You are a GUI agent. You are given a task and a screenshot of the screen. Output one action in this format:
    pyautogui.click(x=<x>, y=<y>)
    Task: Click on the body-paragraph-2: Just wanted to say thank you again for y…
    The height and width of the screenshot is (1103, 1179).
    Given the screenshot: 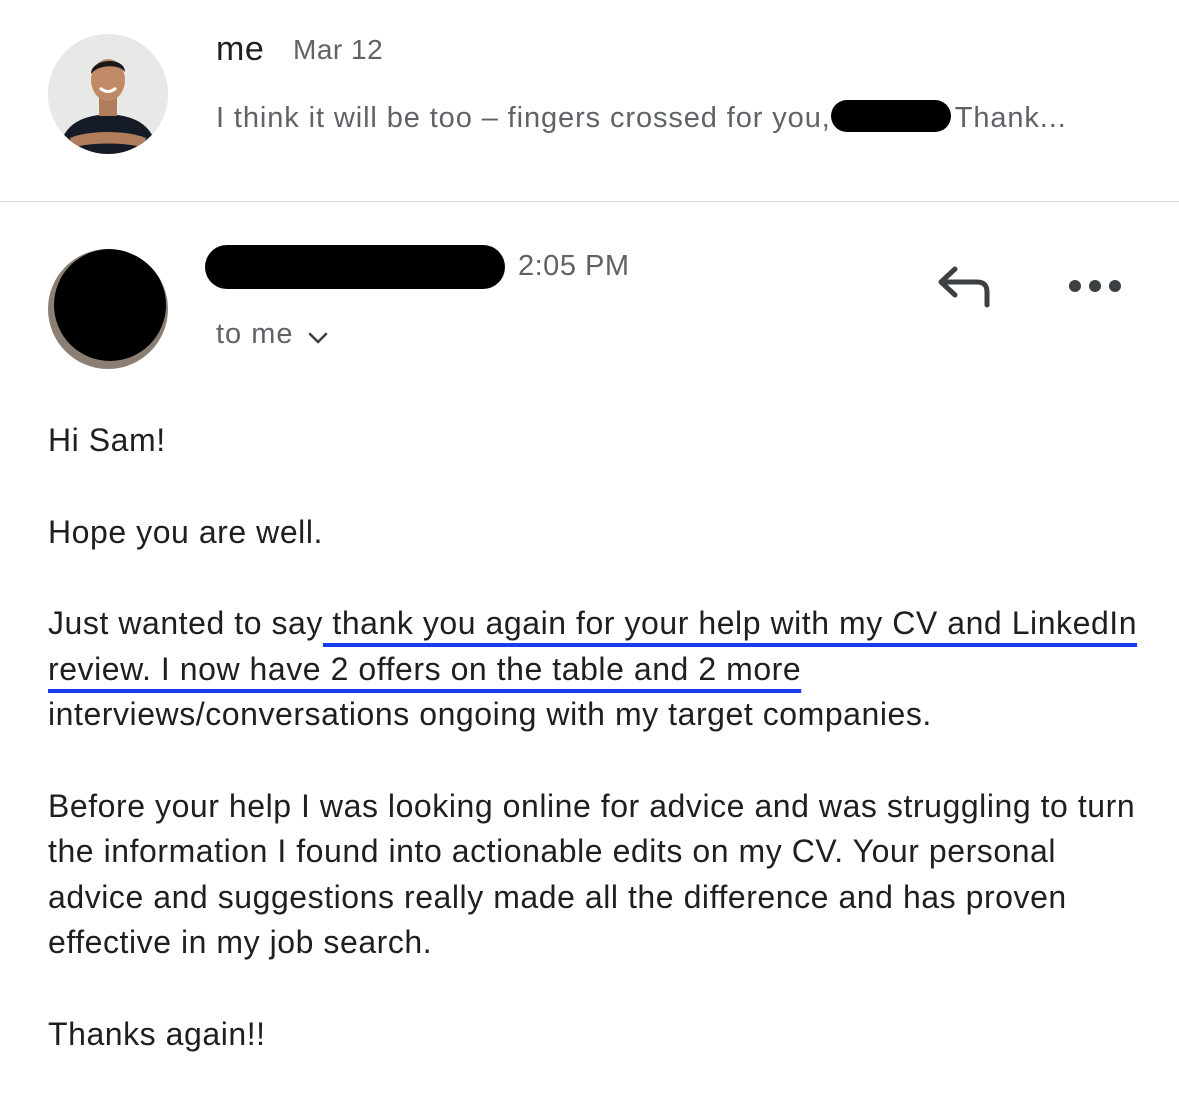 What is the action you would take?
    pyautogui.click(x=603, y=669)
    